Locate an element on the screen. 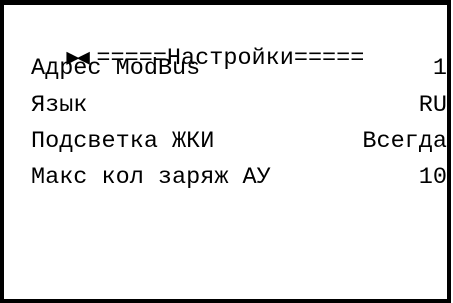 This screenshot has height=303, width=453. setting-value: Всегда is located at coordinates (404, 141).